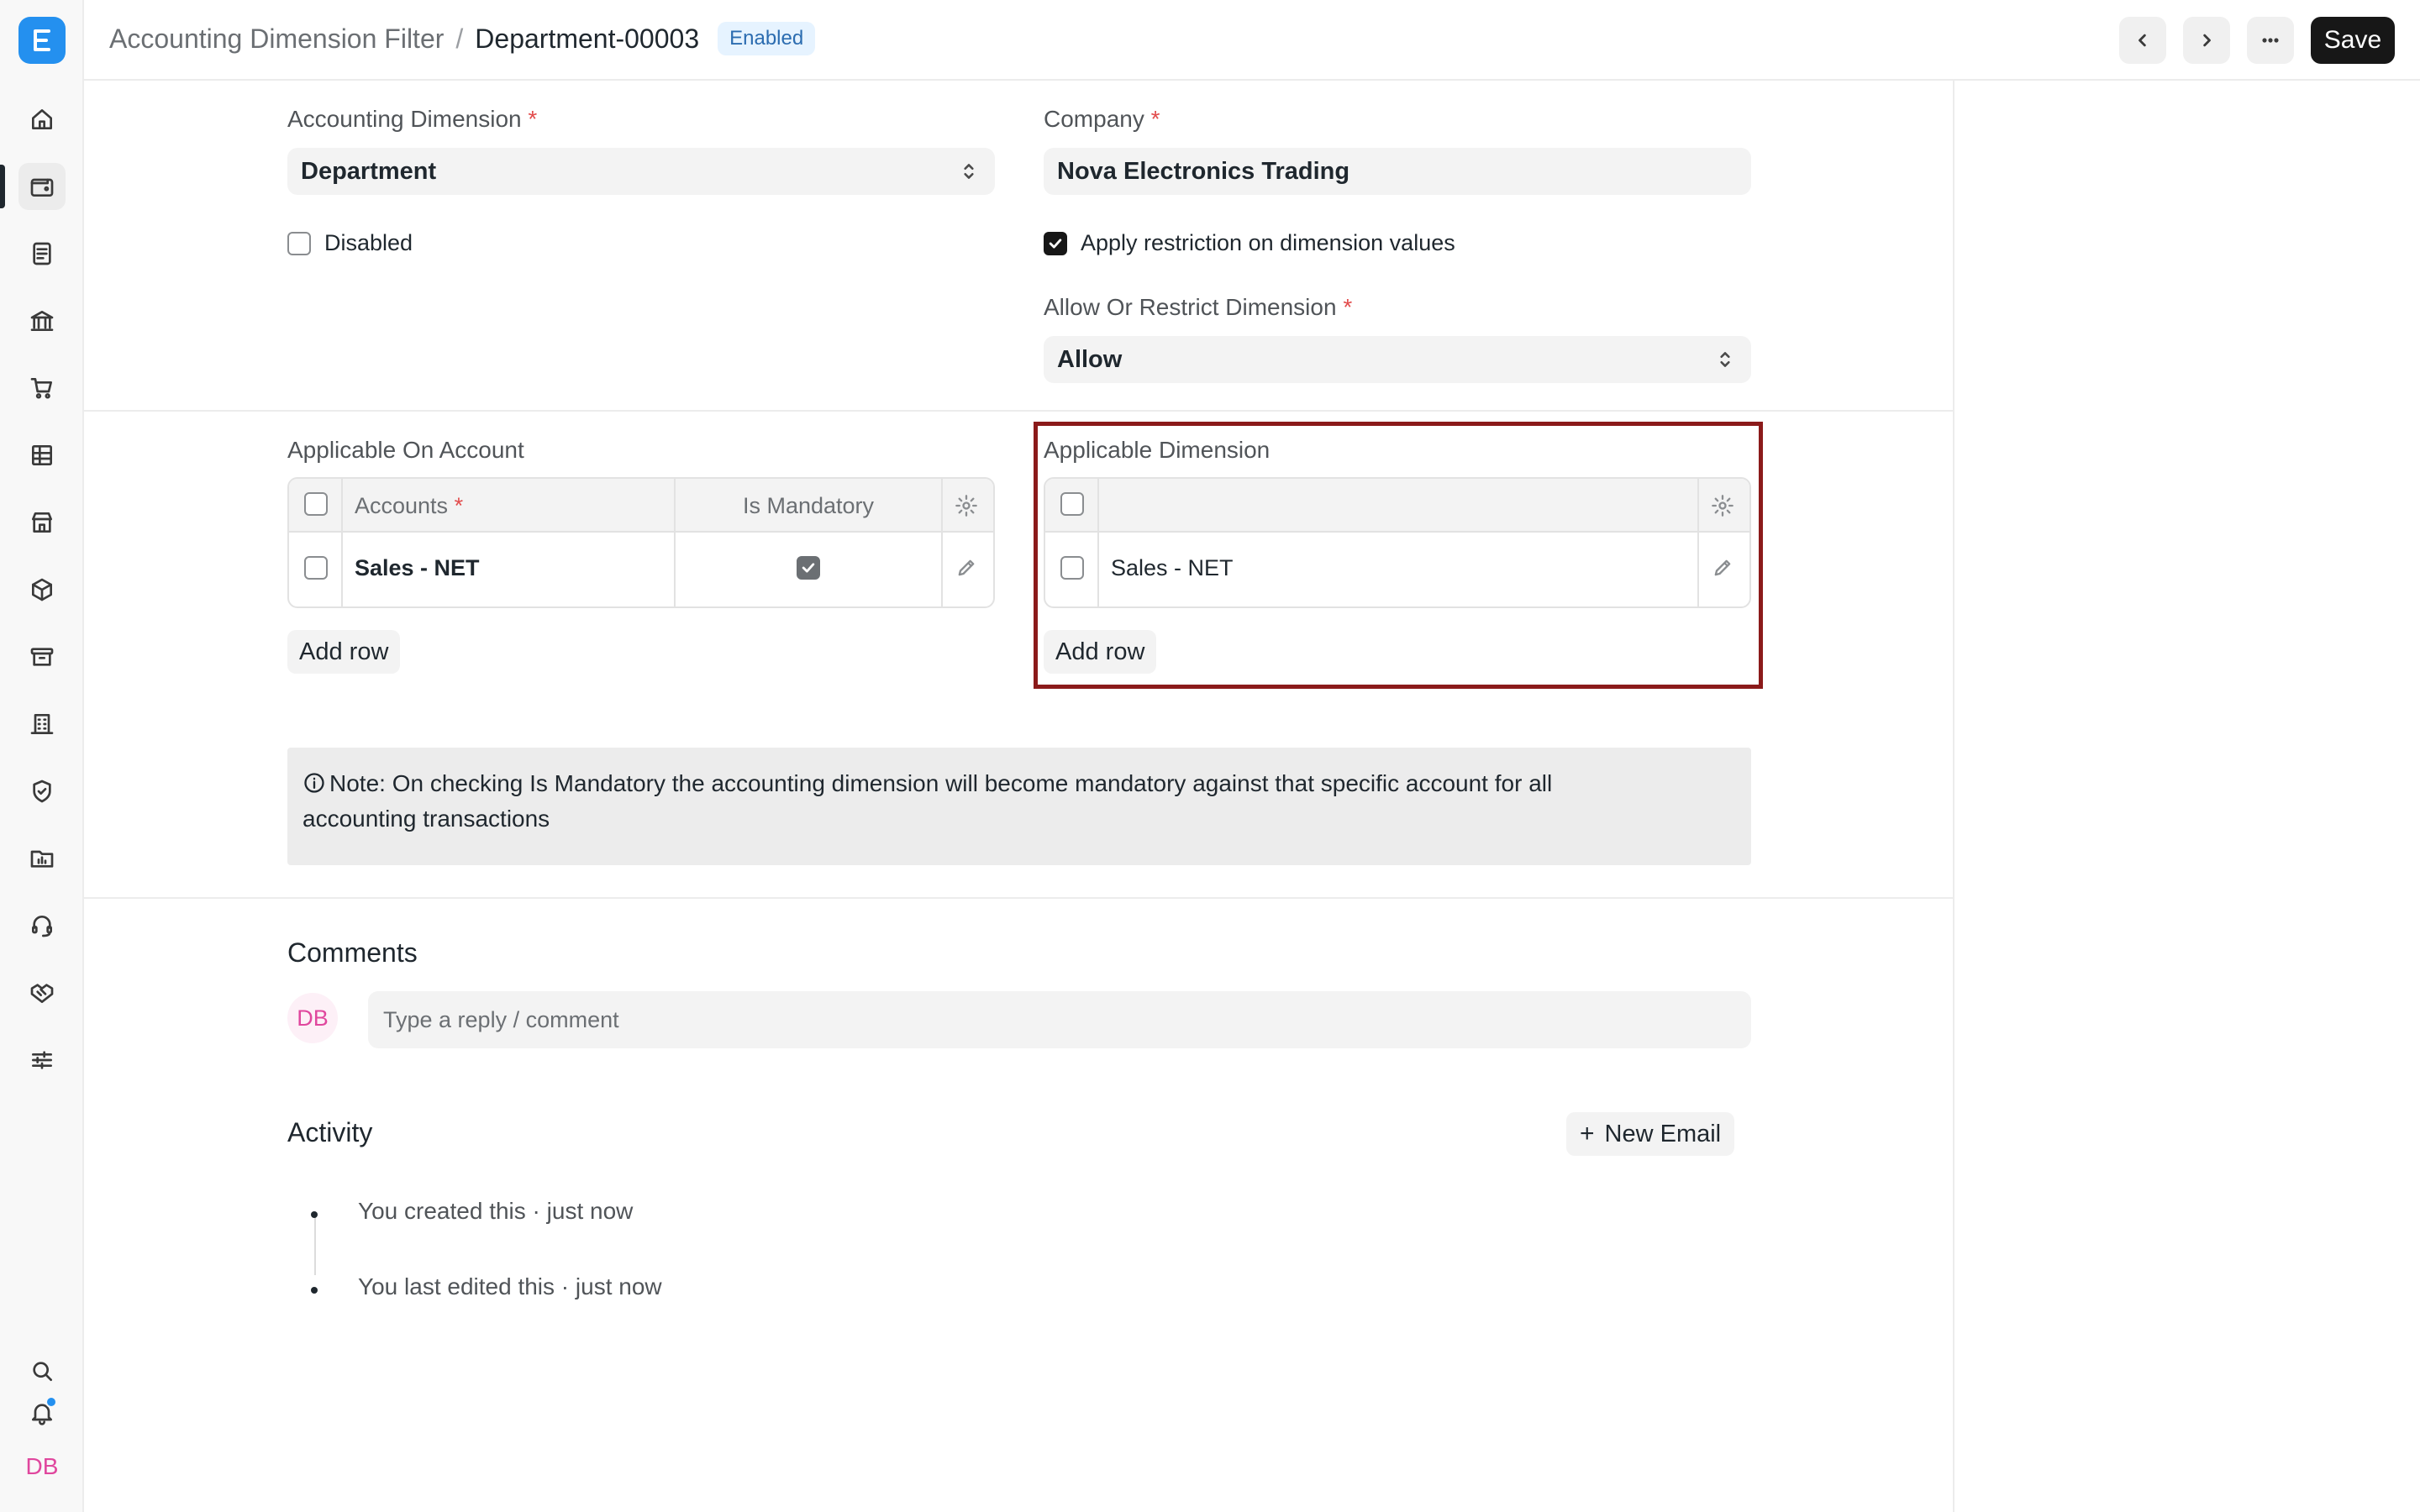  What do you see at coordinates (809, 505) in the screenshot?
I see `is-mandatory-column-header: Is Mandatory` at bounding box center [809, 505].